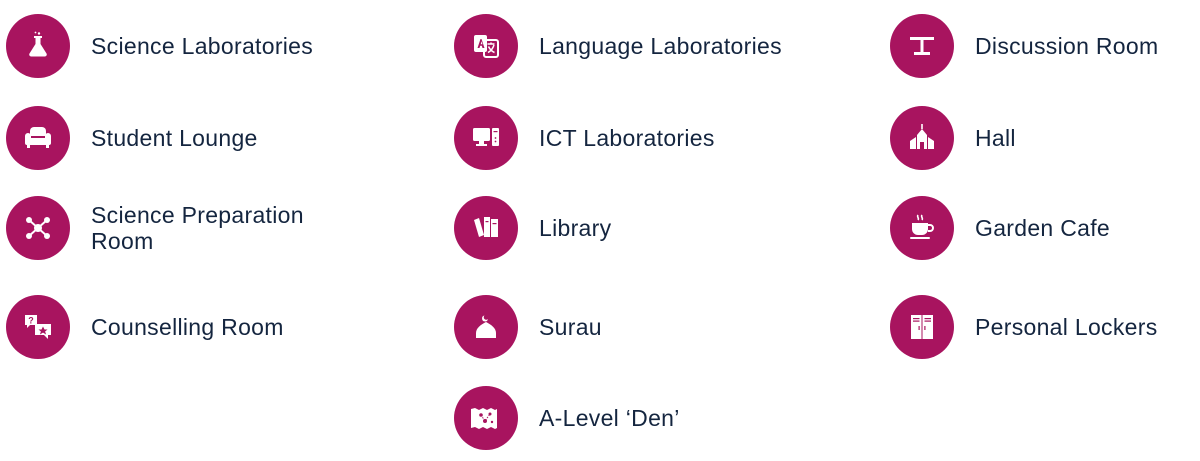 This screenshot has height=461, width=1200. I want to click on facility-ict-laboratories: ICT Laboratories, so click(654, 138).